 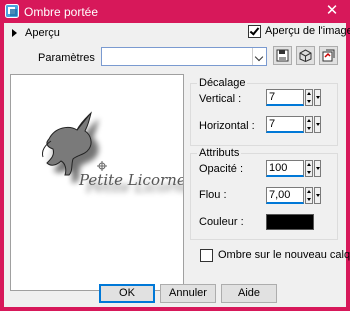 What do you see at coordinates (309, 124) in the screenshot?
I see `horizontal-stepper` at bounding box center [309, 124].